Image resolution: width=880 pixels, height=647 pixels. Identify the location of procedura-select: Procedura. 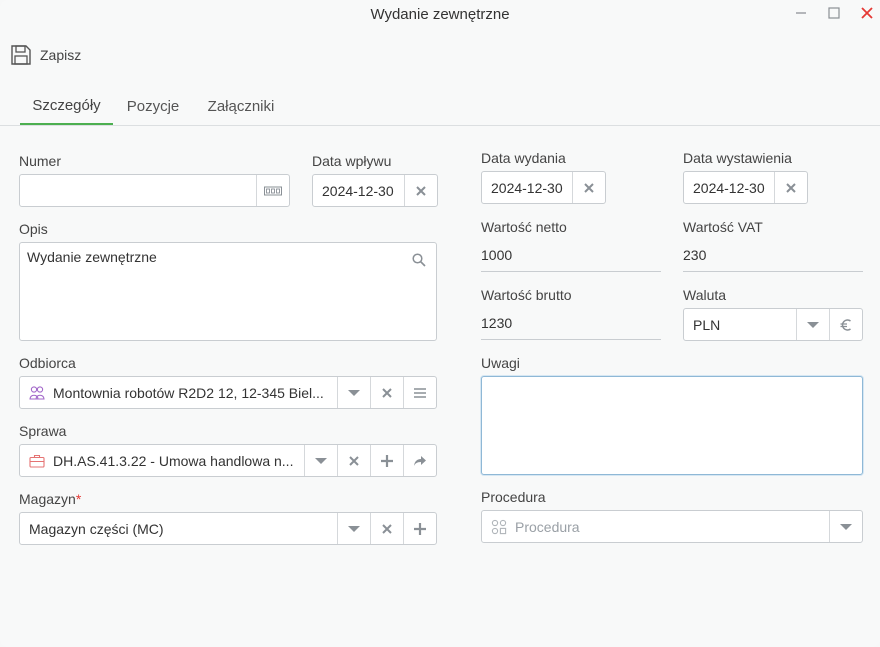
(655, 526).